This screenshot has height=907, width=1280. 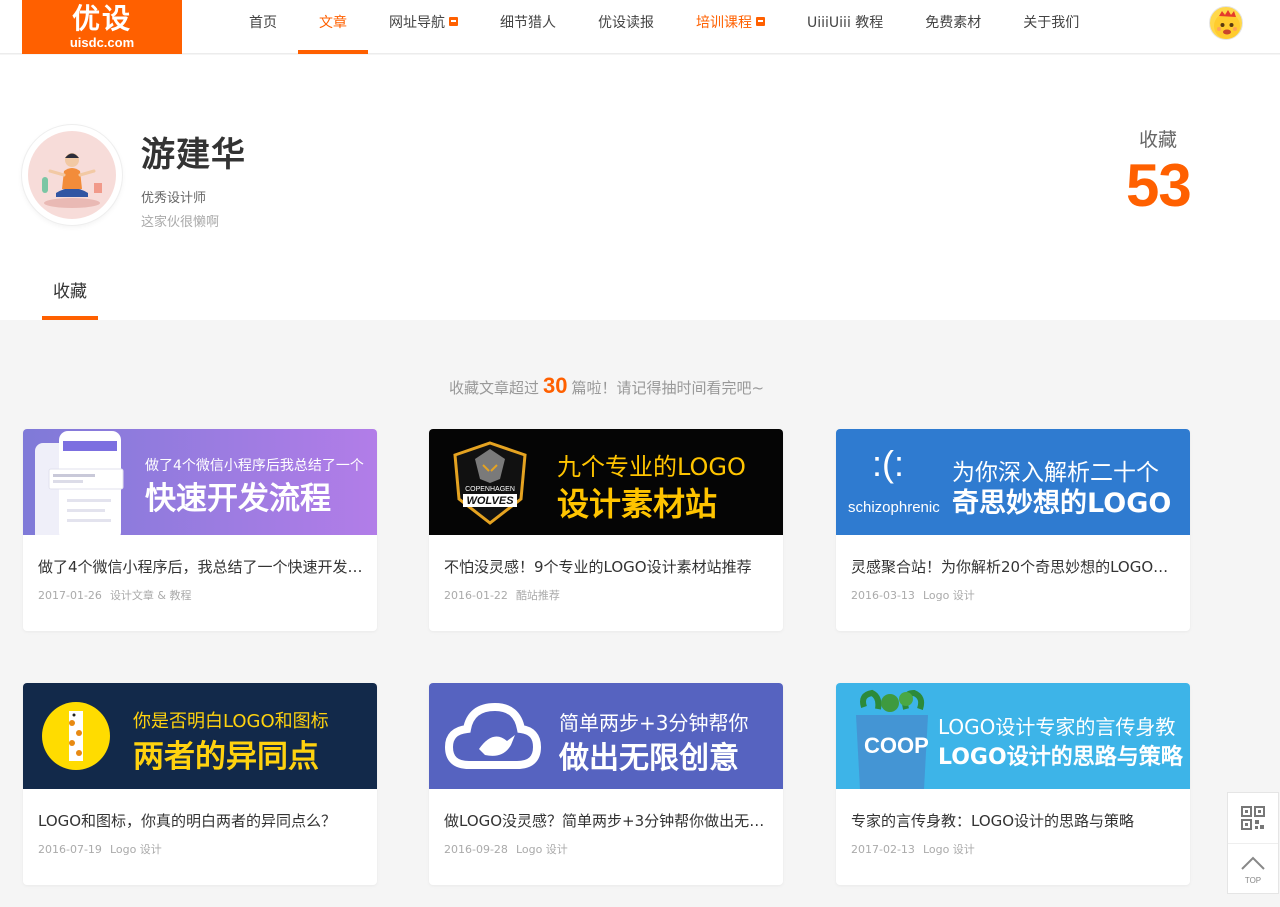 What do you see at coordinates (1051, 27) in the screenshot?
I see `nav-about-us: 关于我们` at bounding box center [1051, 27].